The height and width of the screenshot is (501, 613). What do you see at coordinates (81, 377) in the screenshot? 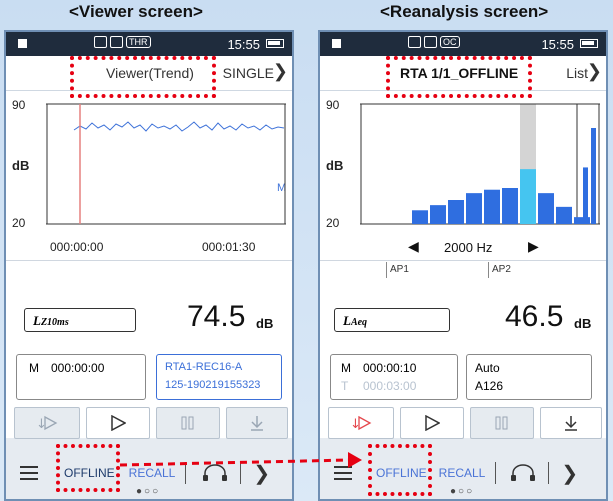
I see `marker-time-box: M 000:00:00` at bounding box center [81, 377].